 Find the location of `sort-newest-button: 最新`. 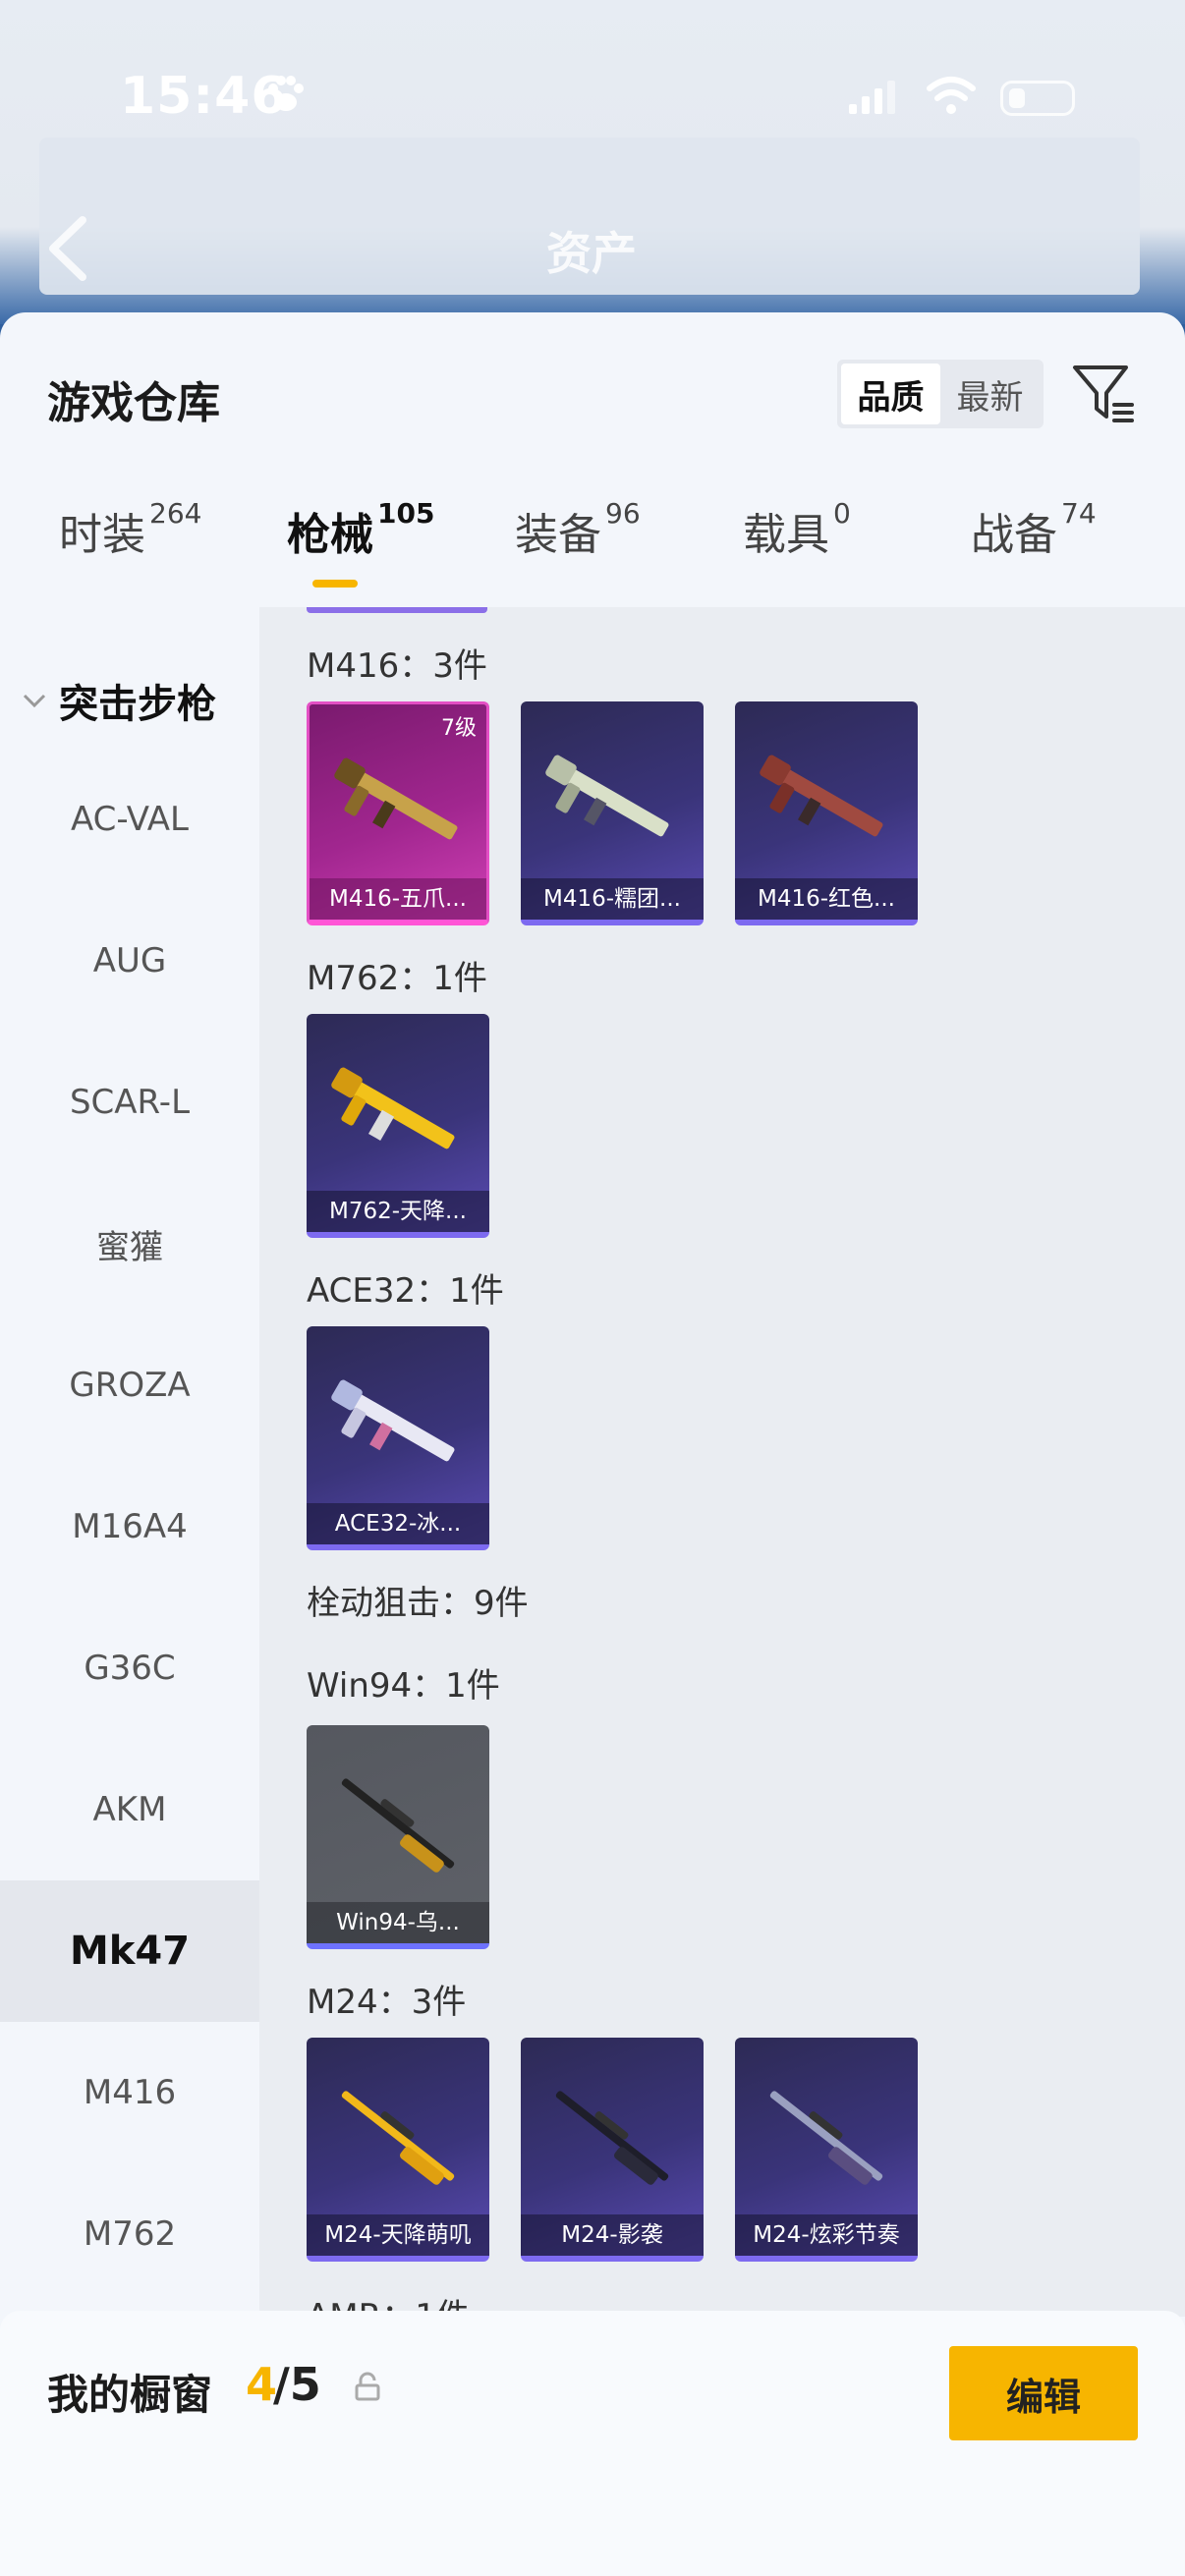

sort-newest-button: 最新 is located at coordinates (990, 394).